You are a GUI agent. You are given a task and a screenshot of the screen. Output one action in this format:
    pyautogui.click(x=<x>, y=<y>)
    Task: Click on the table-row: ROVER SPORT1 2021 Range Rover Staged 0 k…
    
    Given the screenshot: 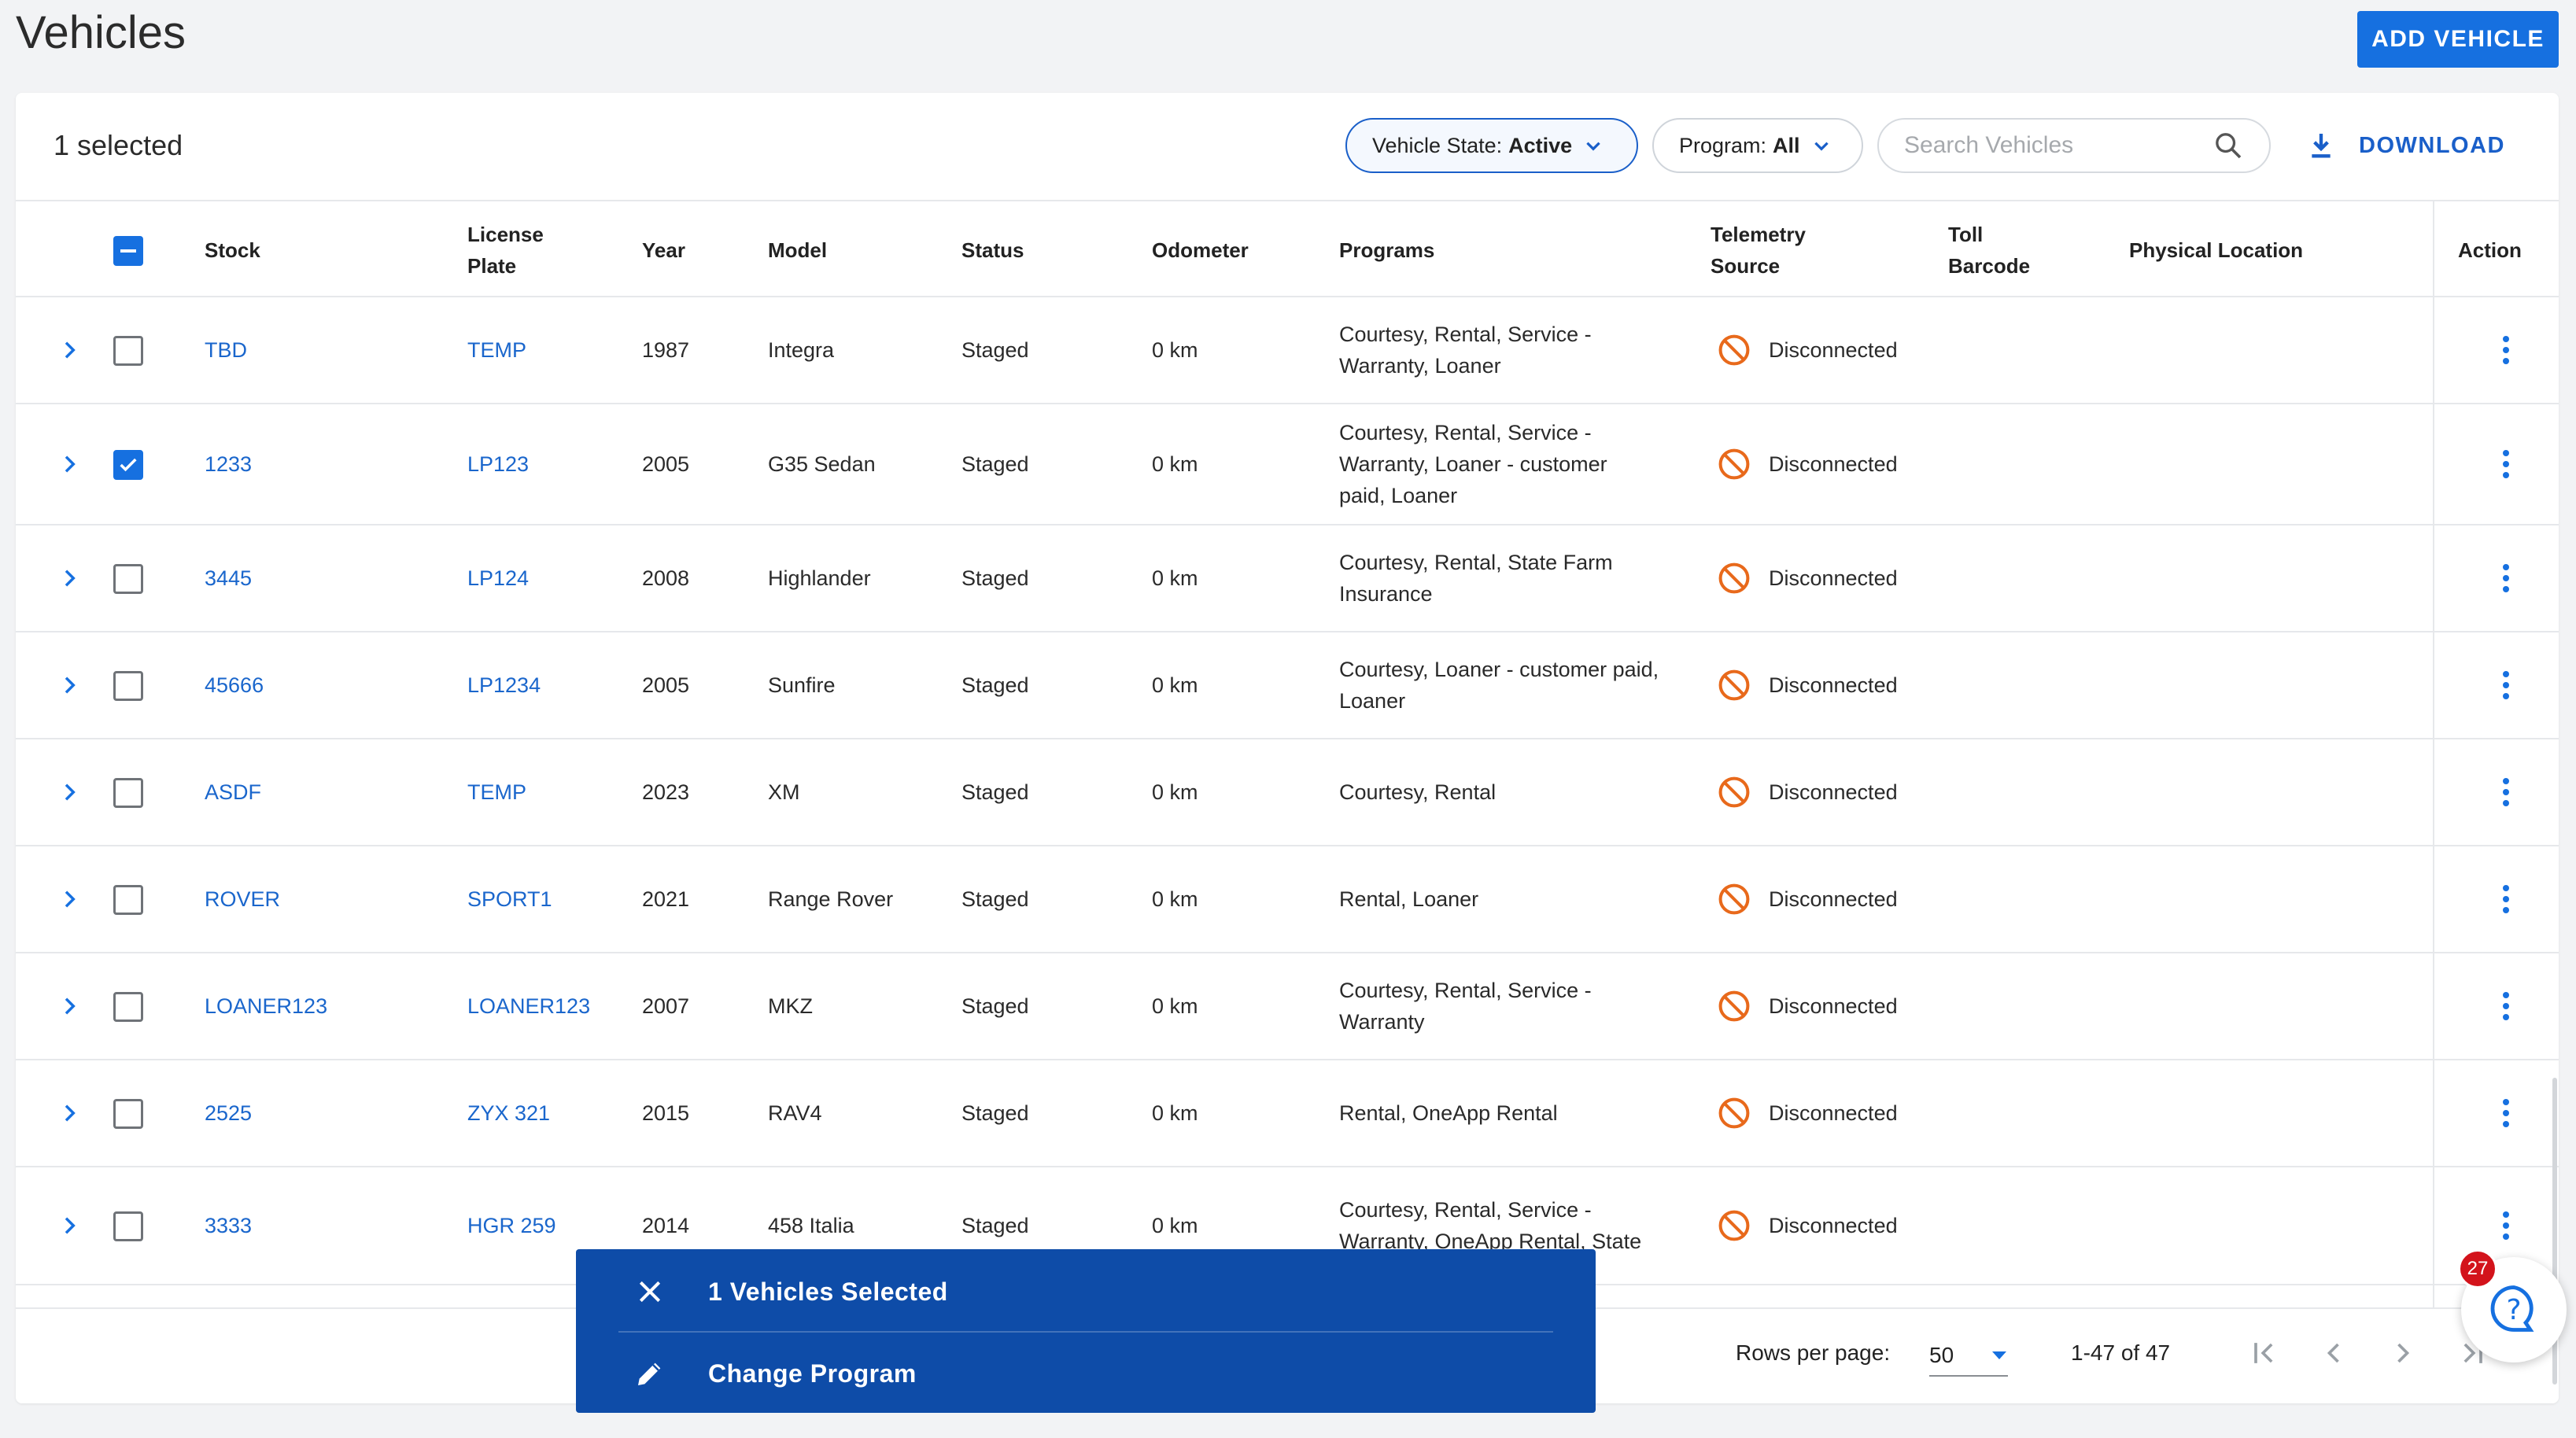 What is the action you would take?
    pyautogui.click(x=1287, y=899)
    